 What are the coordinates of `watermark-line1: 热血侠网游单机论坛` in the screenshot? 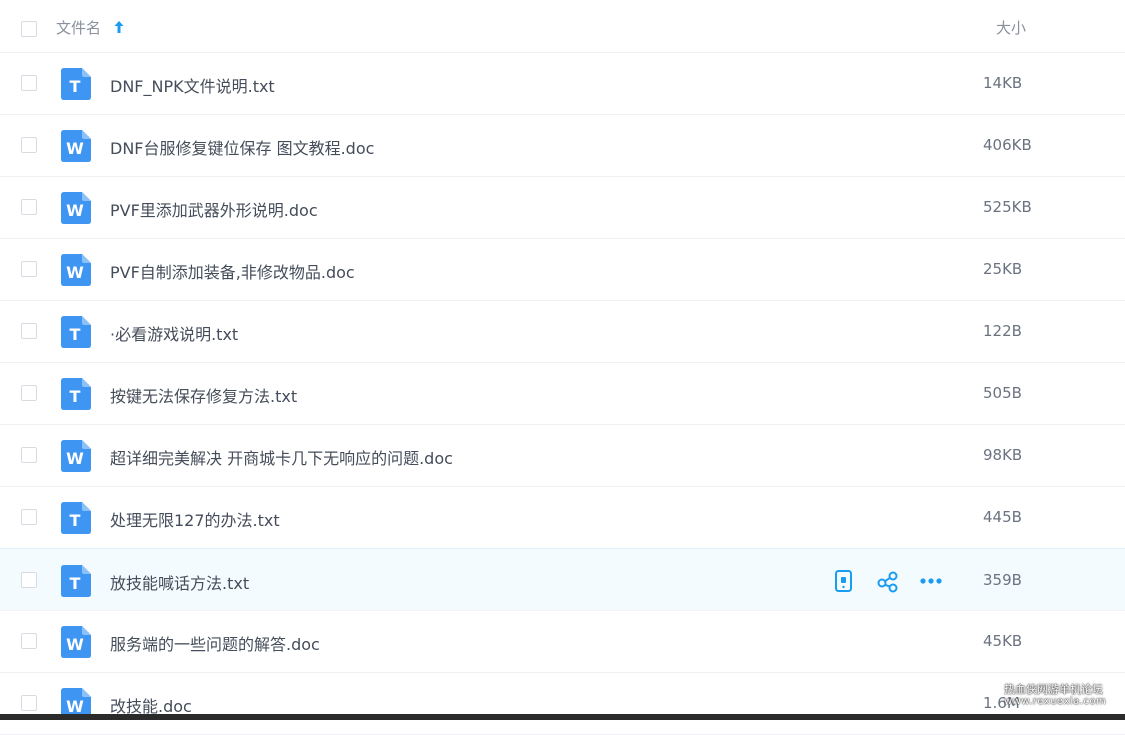 It's located at (1053, 689).